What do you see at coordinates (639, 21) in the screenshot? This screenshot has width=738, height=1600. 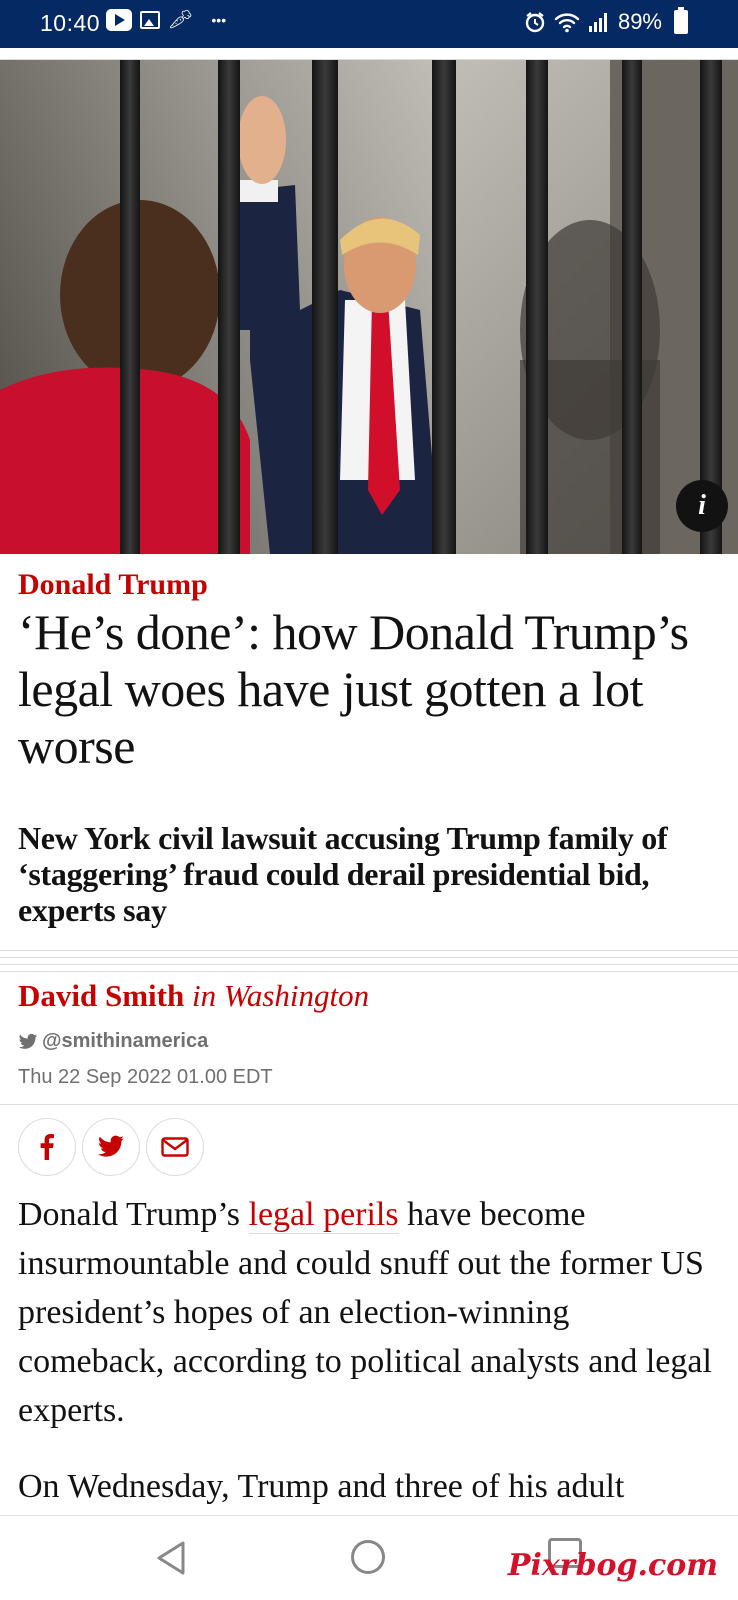 I see `battery-percentage: 89%` at bounding box center [639, 21].